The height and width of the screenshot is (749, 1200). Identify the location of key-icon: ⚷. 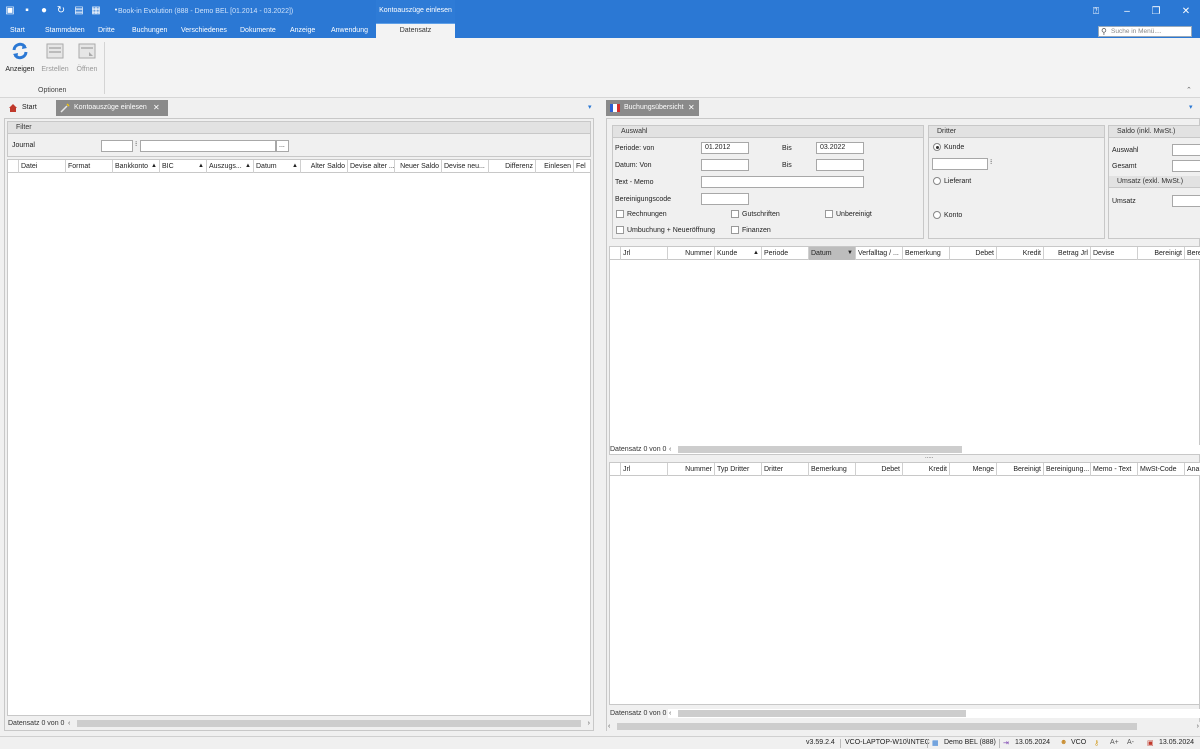
(1096, 743).